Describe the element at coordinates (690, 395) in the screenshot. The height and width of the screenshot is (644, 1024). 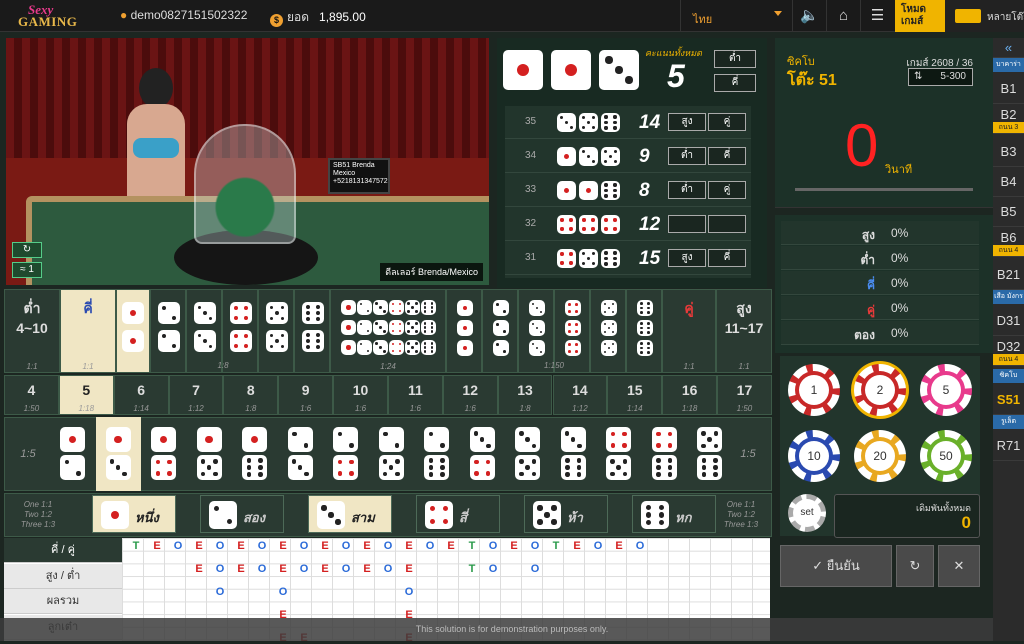
I see `bet-sum-16: 16 1:18` at that location.